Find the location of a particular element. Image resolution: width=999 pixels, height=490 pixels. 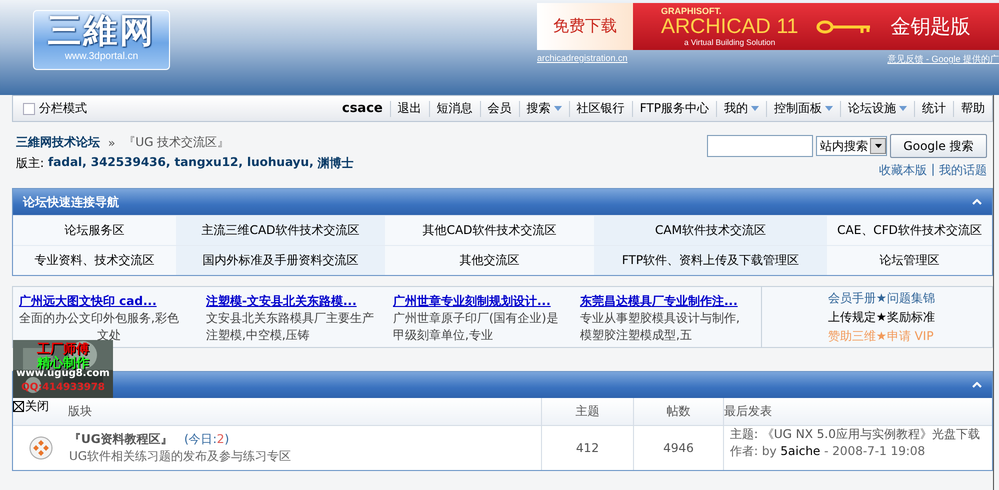

forum-name-link: 『UG资料教程区』 is located at coordinates (121, 439).